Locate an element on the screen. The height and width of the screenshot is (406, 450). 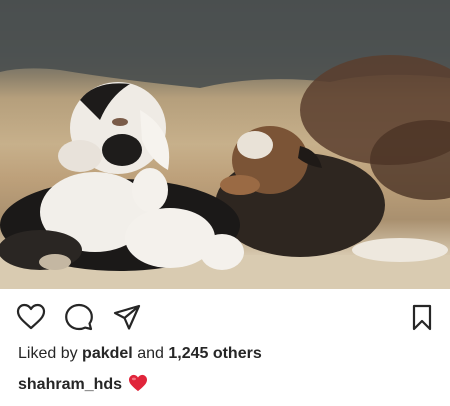
paper-plane-icon is located at coordinates (127, 317).